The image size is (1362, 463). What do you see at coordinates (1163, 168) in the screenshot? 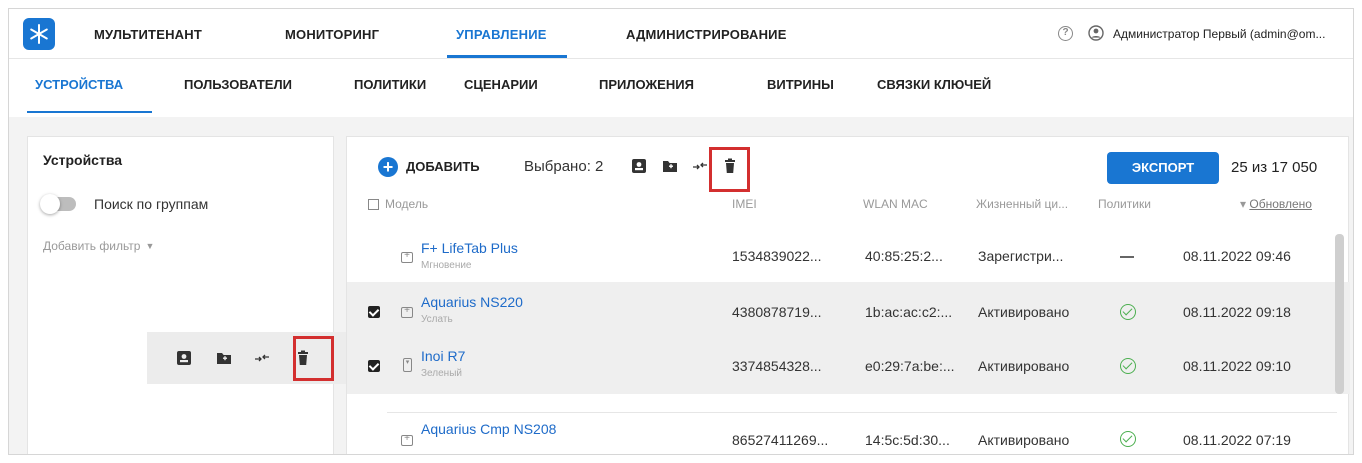
I see `export-button: ЭКСПОРТ` at bounding box center [1163, 168].